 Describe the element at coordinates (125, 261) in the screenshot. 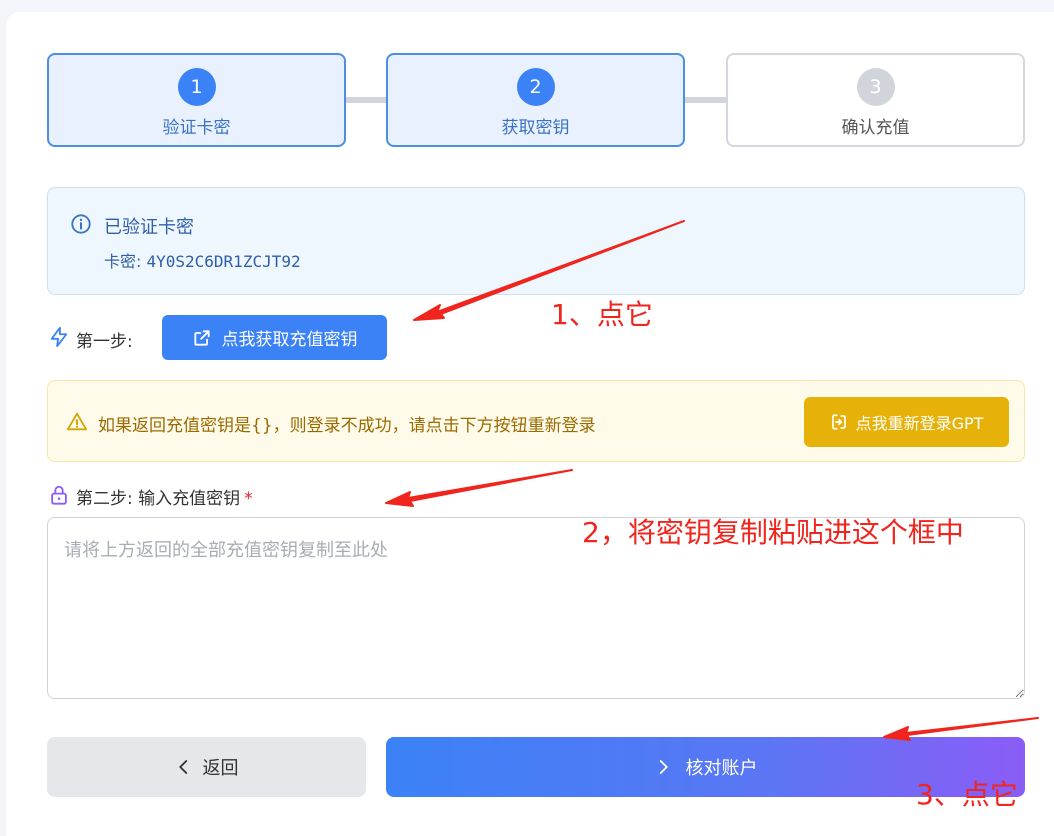

I see `card-code-label: 卡密:` at that location.